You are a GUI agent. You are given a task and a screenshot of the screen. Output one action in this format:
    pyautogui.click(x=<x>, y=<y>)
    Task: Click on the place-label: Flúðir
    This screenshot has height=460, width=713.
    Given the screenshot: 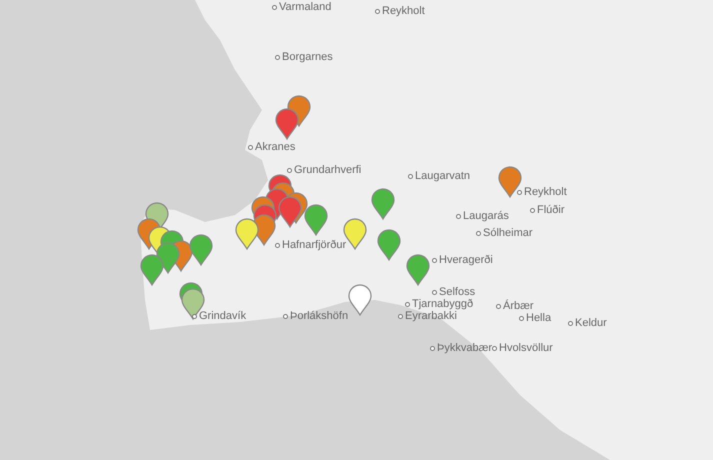 What is the action you would take?
    pyautogui.click(x=551, y=210)
    